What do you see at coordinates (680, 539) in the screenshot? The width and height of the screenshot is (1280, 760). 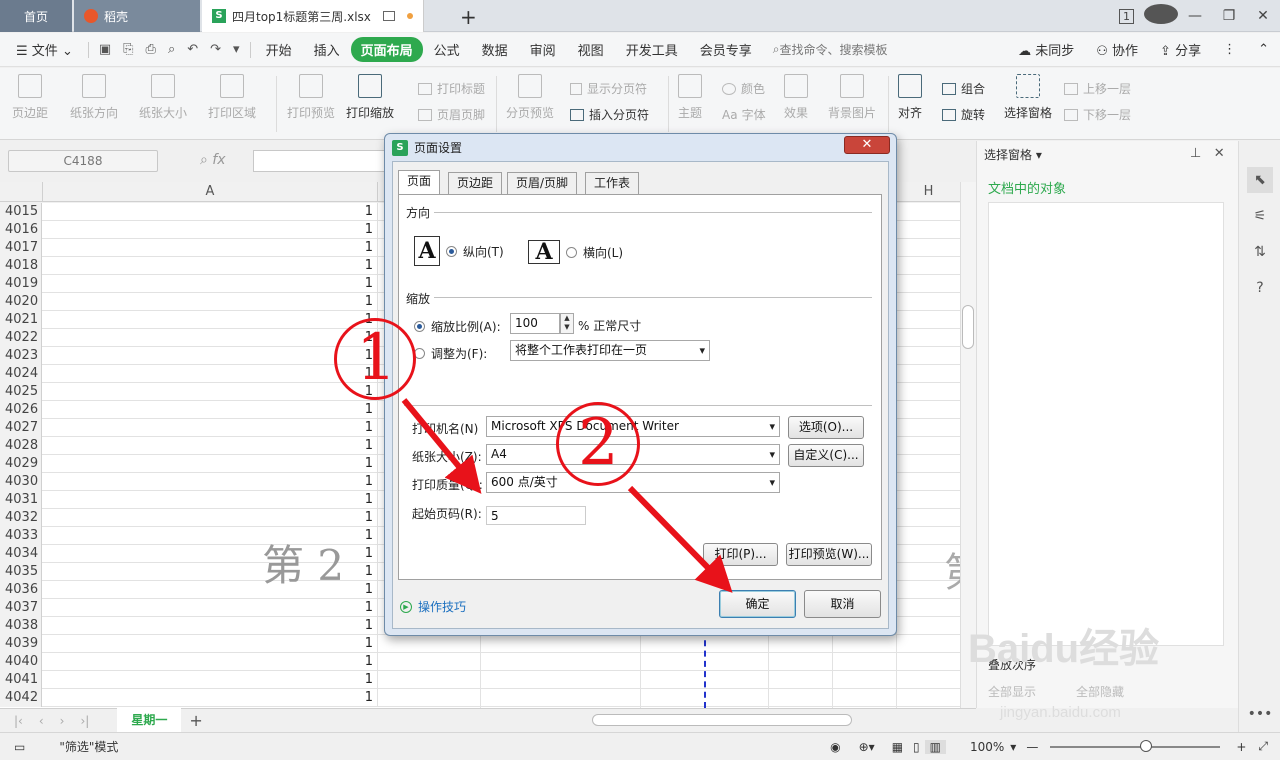 I see `step-2-arrow` at bounding box center [680, 539].